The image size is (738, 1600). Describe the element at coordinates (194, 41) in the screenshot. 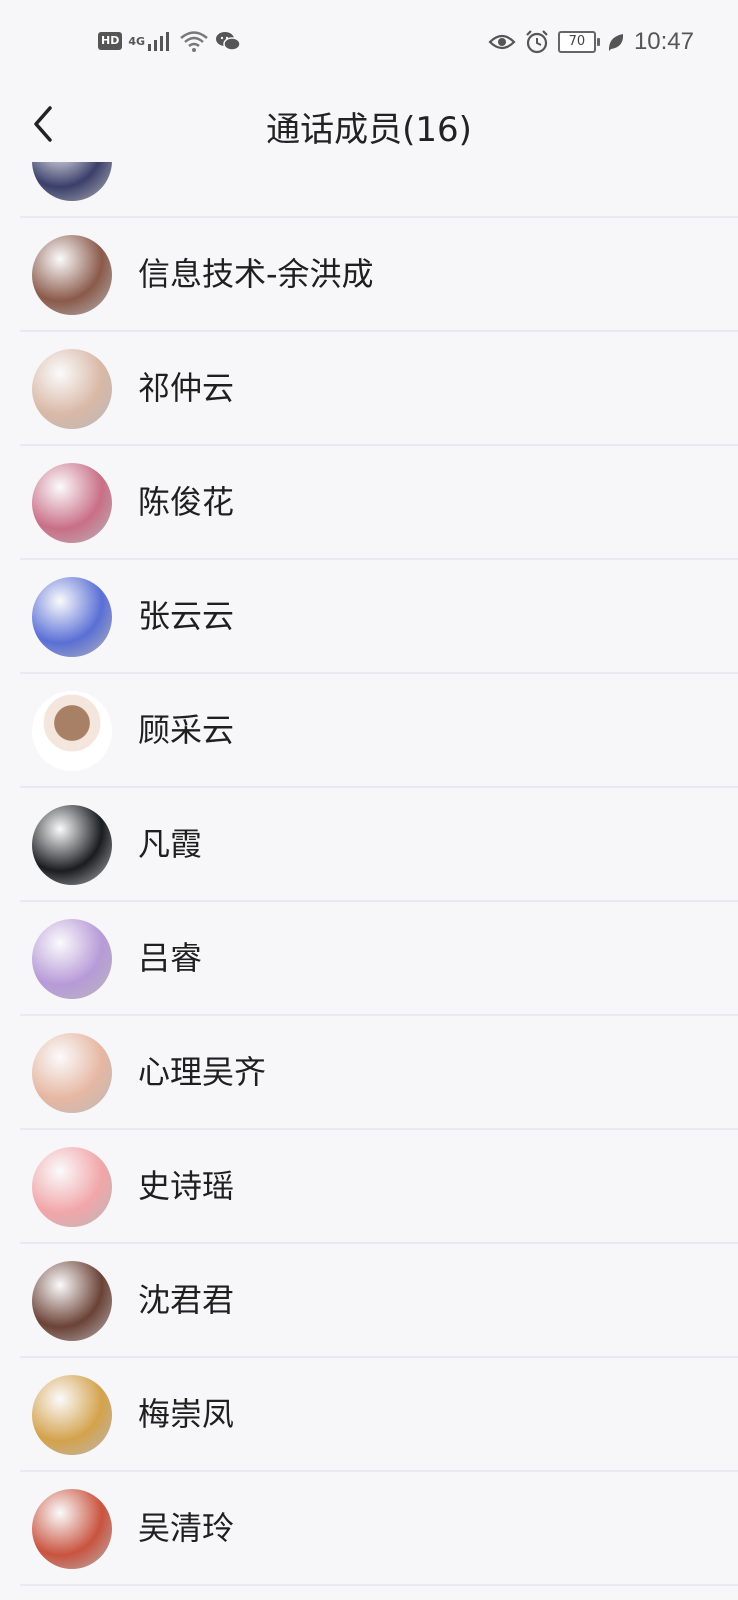

I see `wifi-icon` at that location.